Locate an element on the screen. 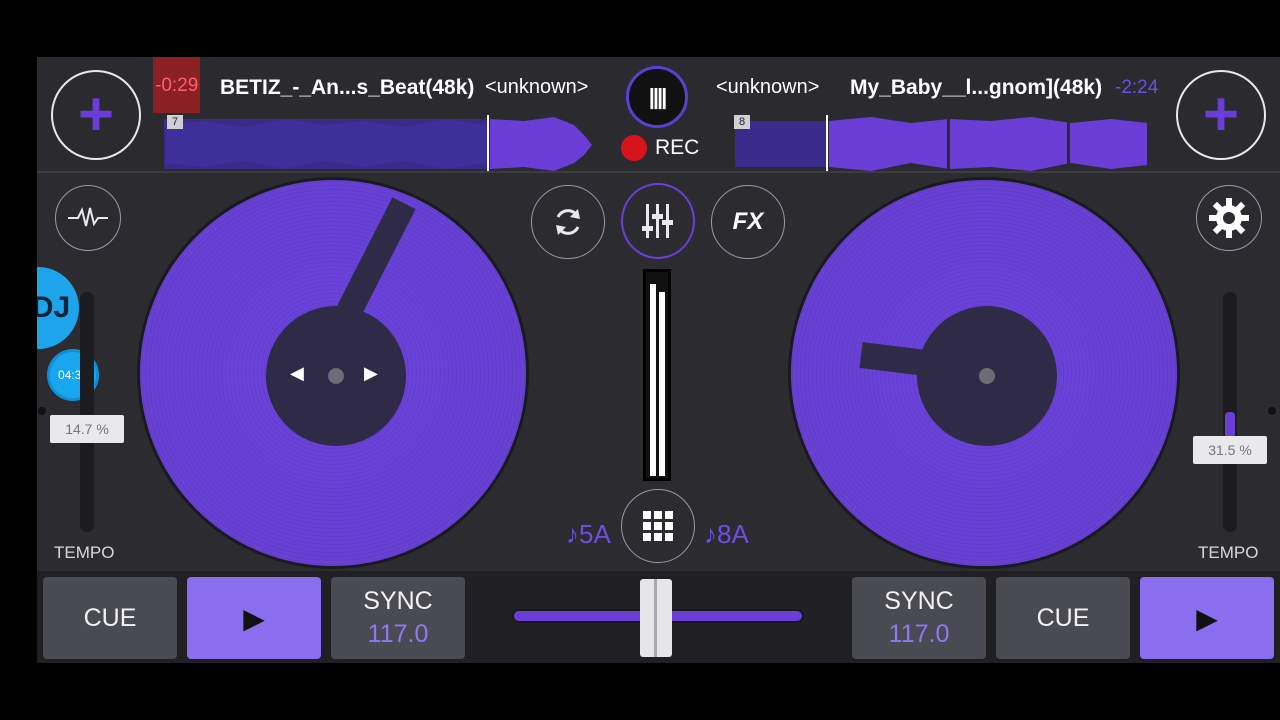  right-key-label: ♪8A is located at coordinates (726, 534).